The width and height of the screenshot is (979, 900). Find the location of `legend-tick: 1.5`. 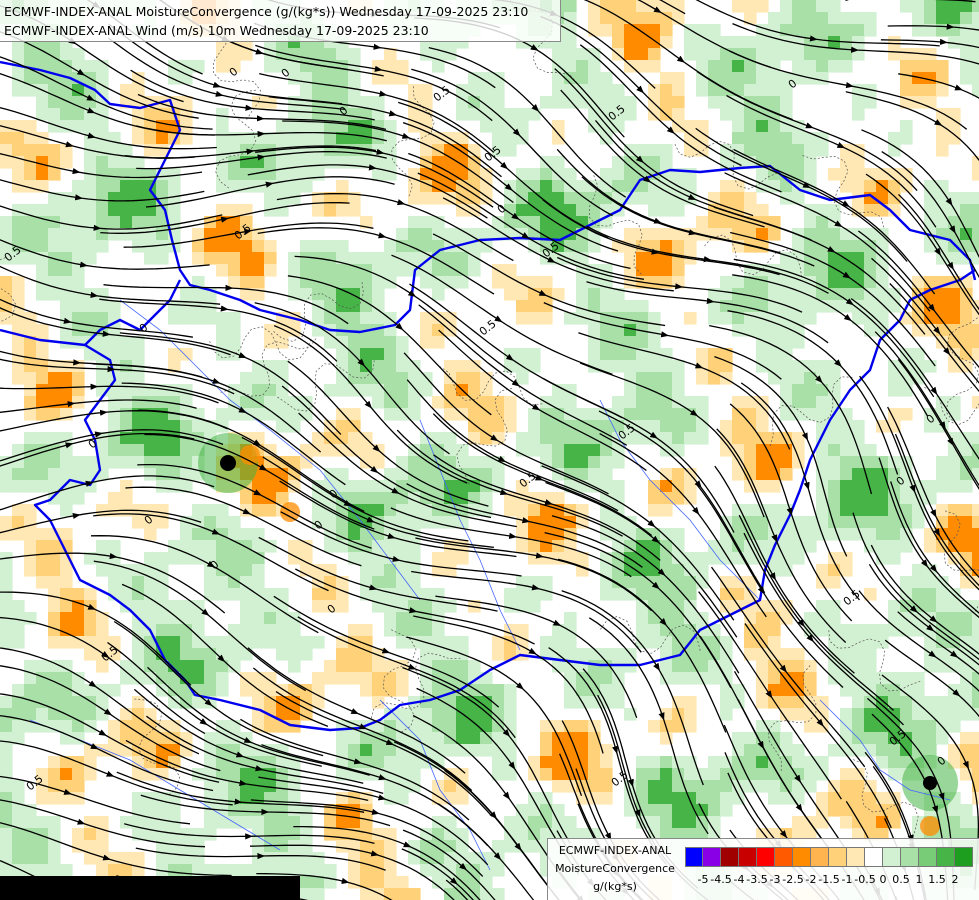

legend-tick: 1.5 is located at coordinates (937, 879).